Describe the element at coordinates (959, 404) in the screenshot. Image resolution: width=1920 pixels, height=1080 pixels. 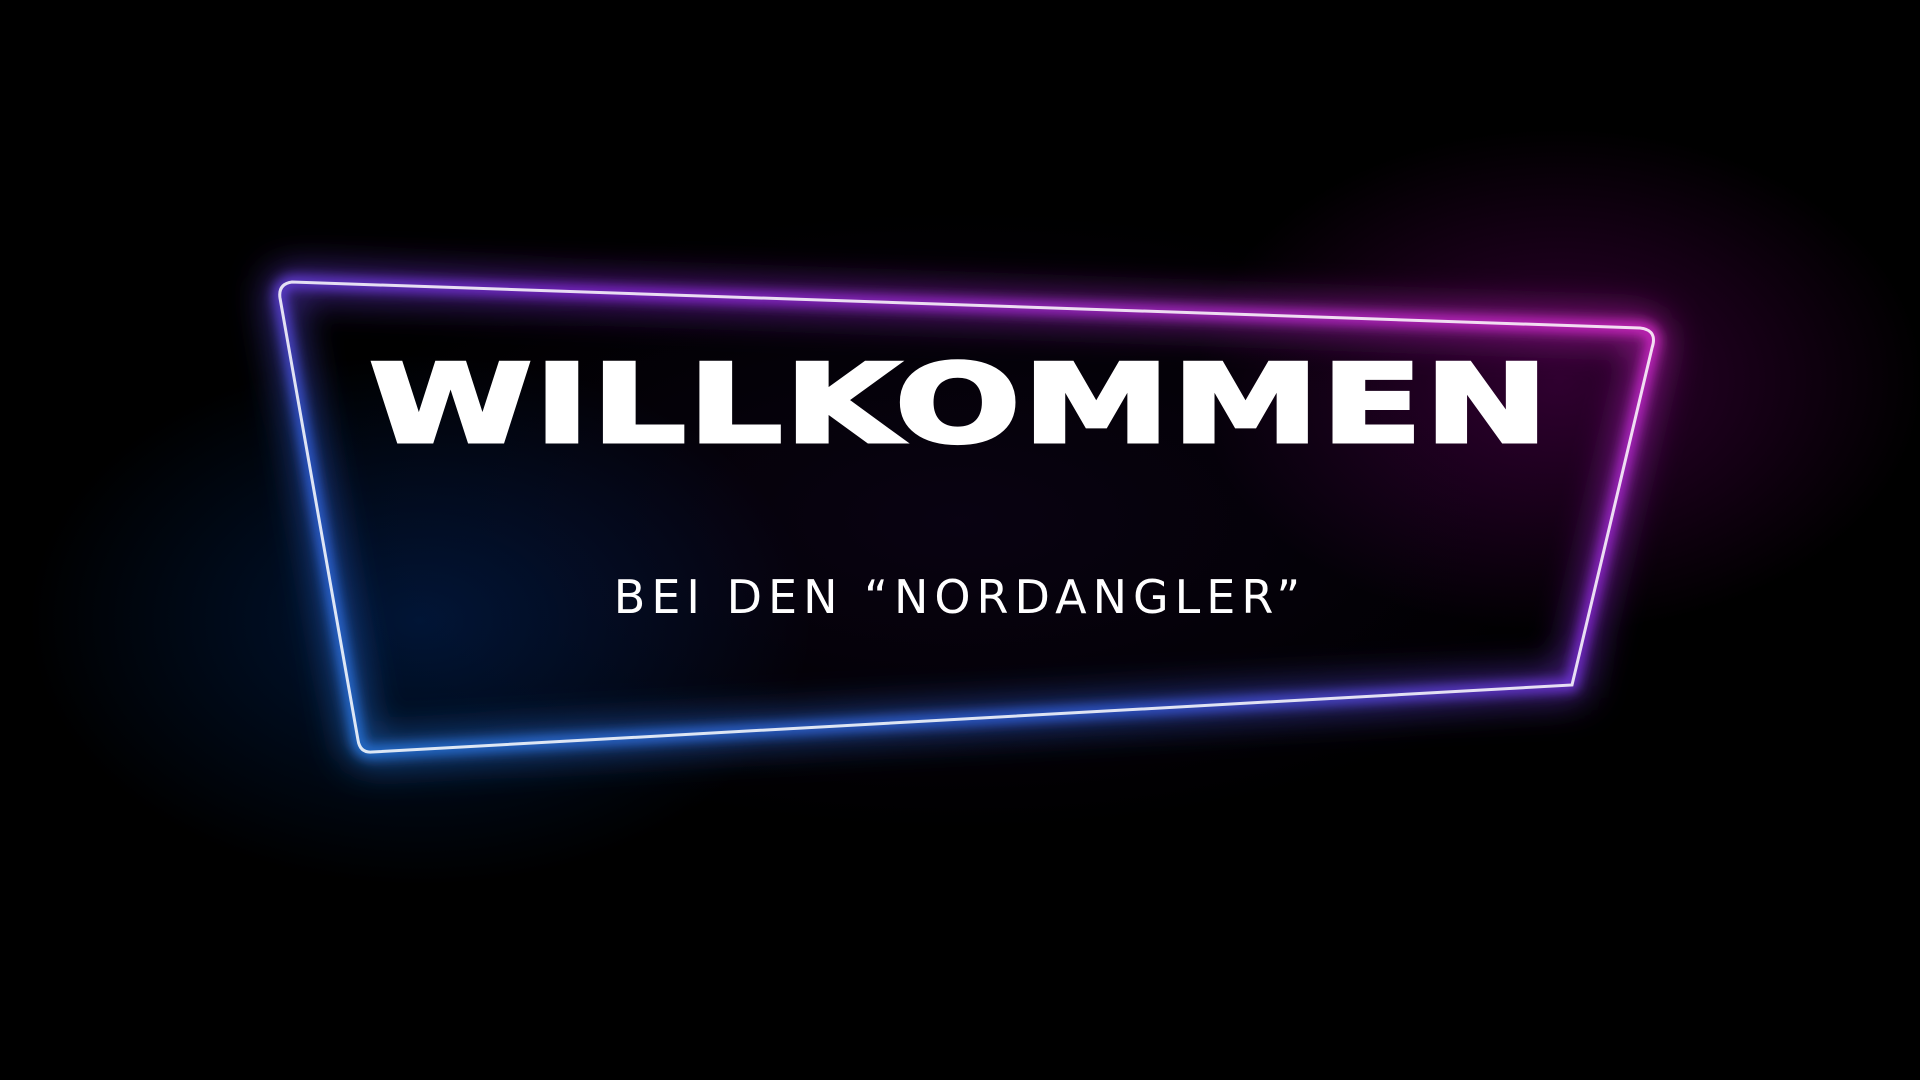
I see `welcome-headline: WILLKOMMEN` at that location.